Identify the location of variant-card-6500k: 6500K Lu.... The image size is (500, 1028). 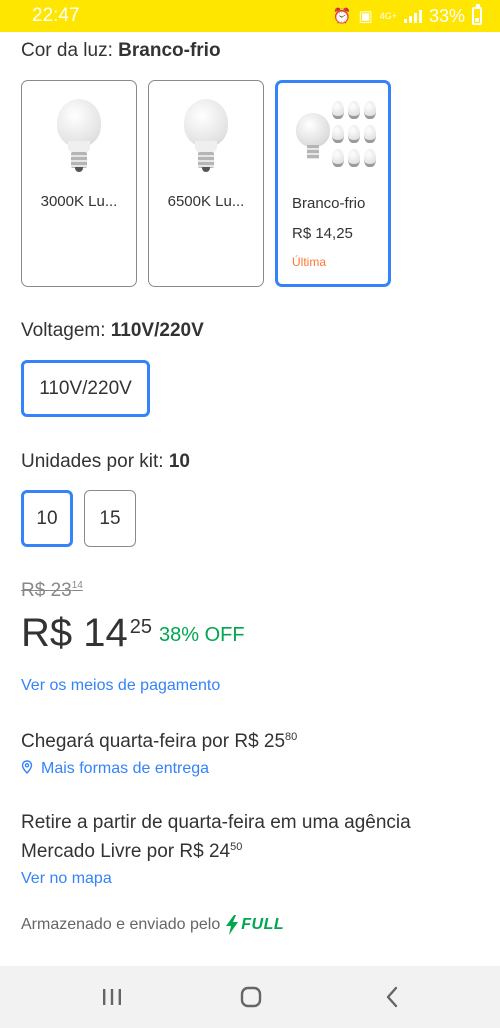
(206, 183).